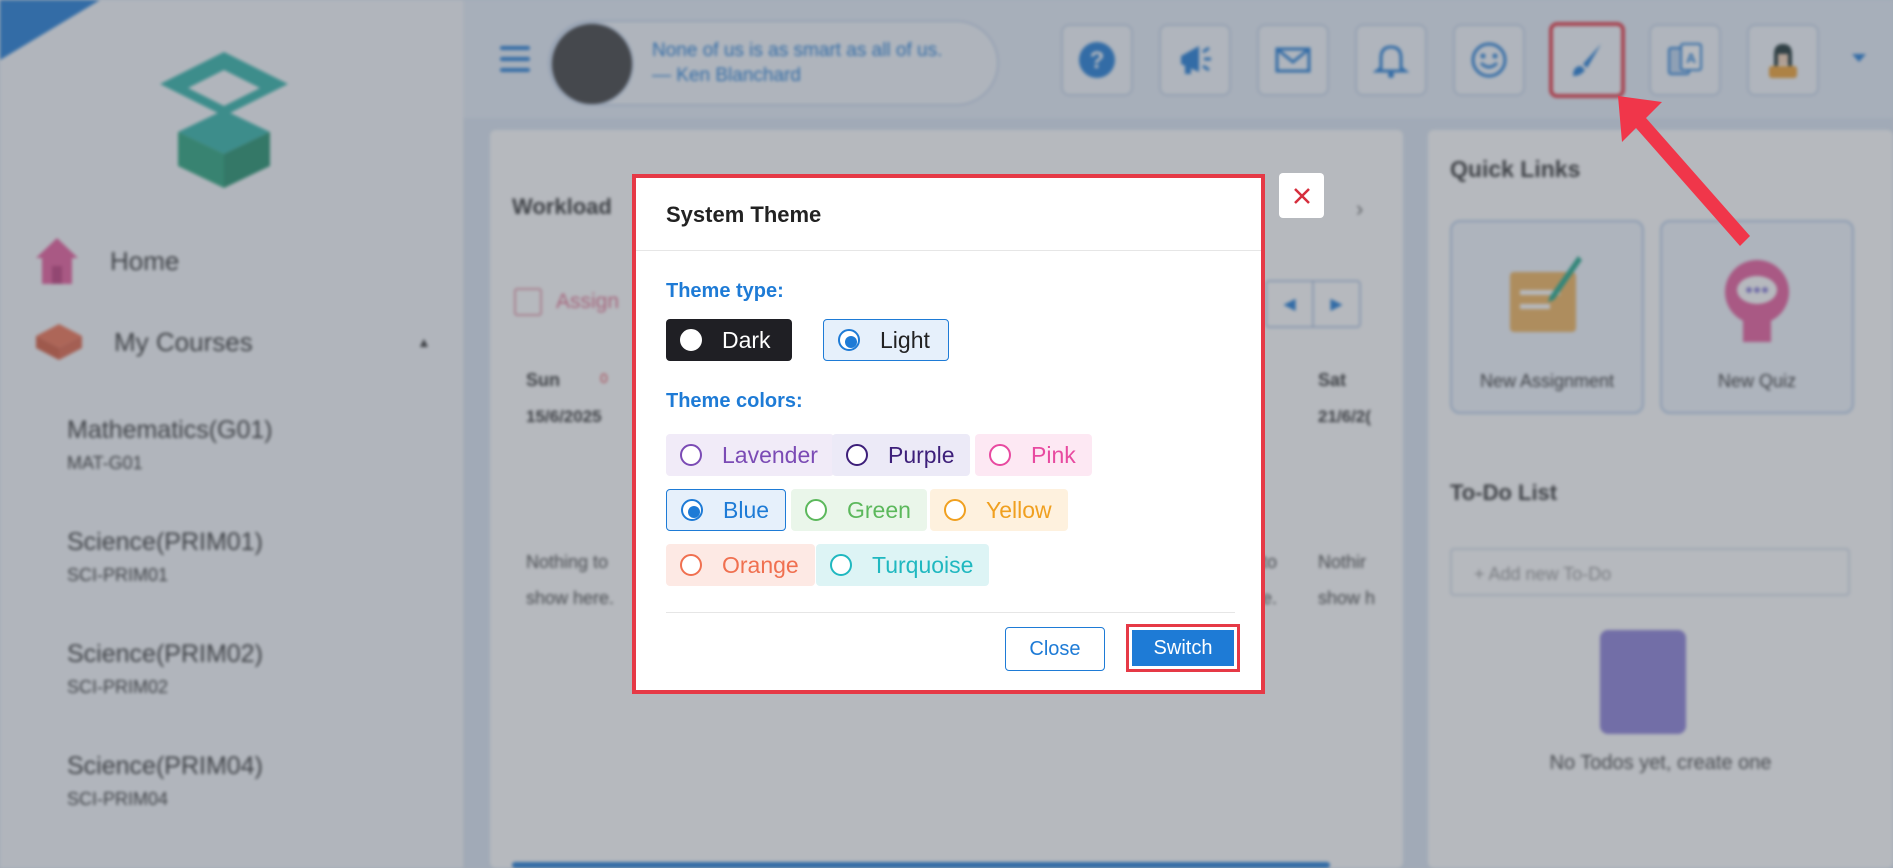  I want to click on color-orange-radio: Orange, so click(740, 565).